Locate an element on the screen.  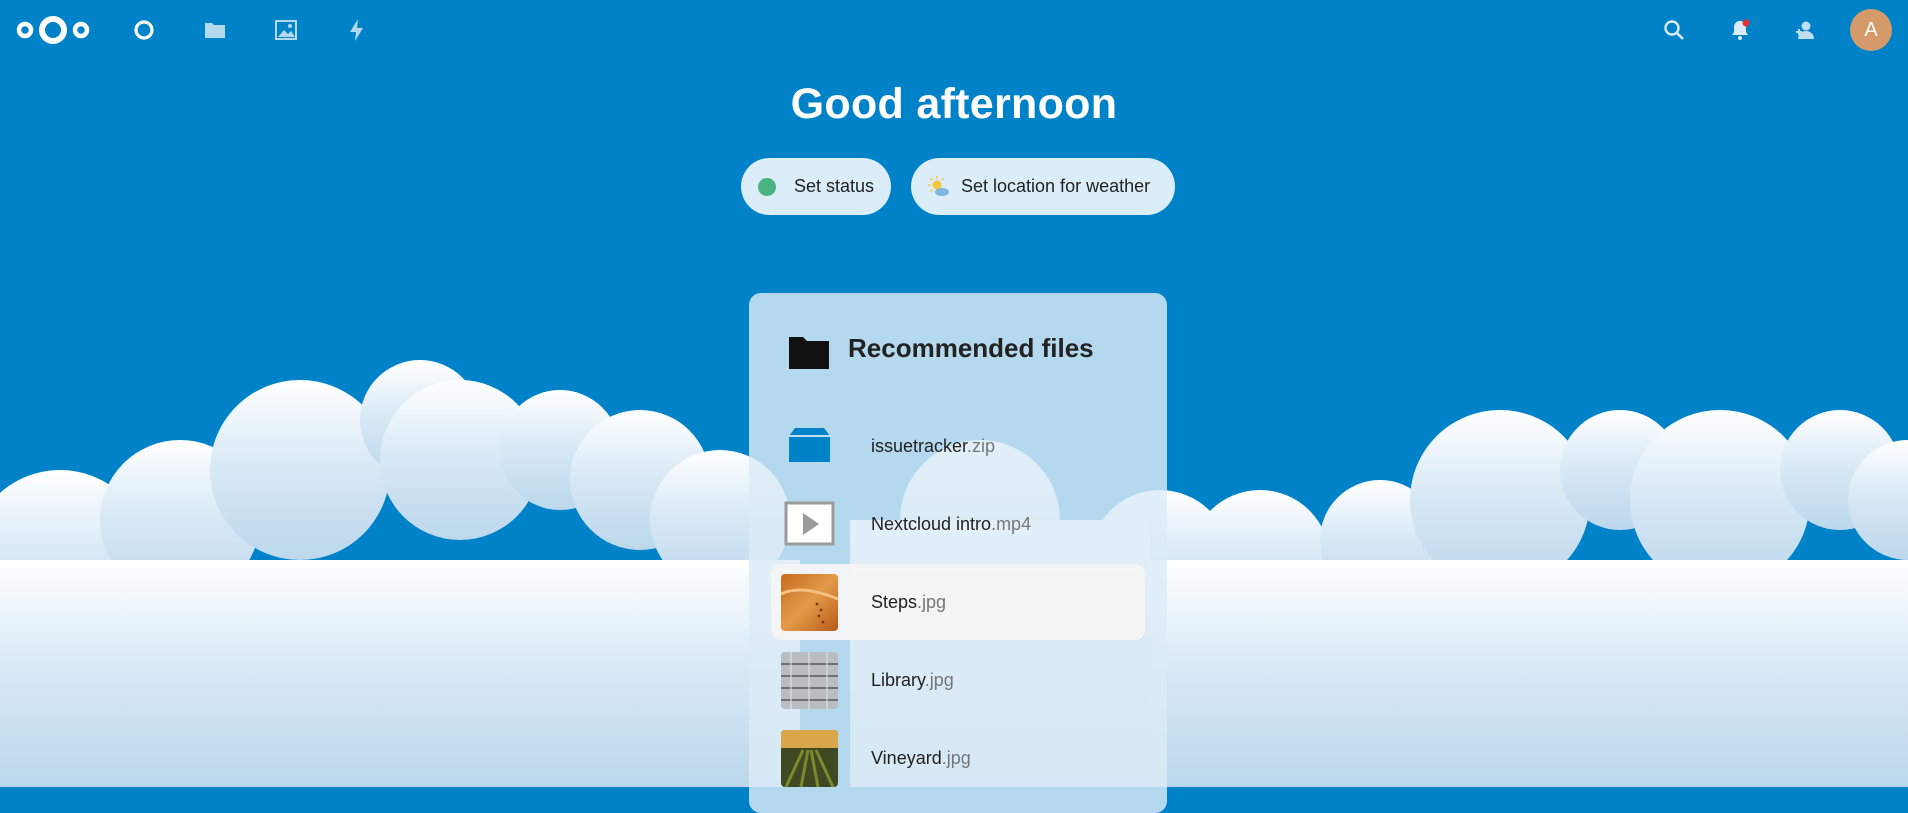
set-status-button: Set status is located at coordinates (816, 186).